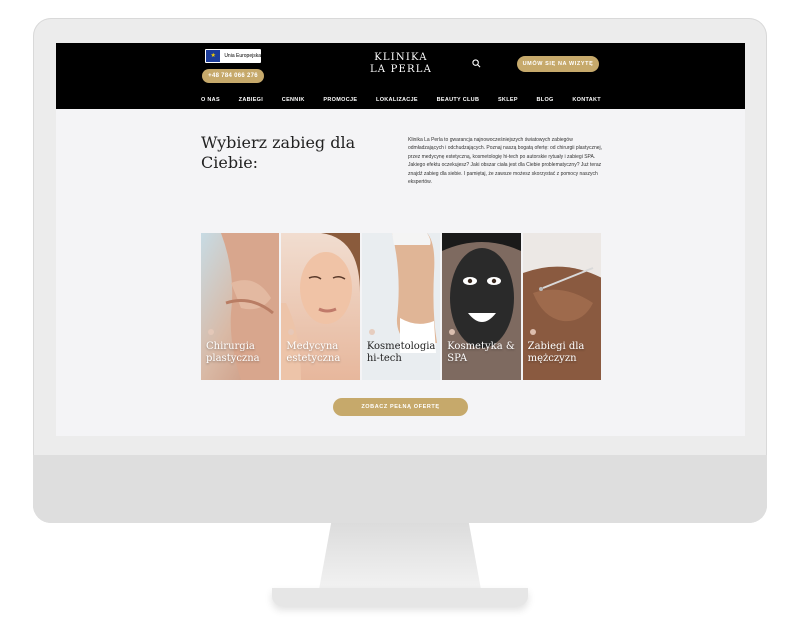  I want to click on monitor-chin, so click(400, 489).